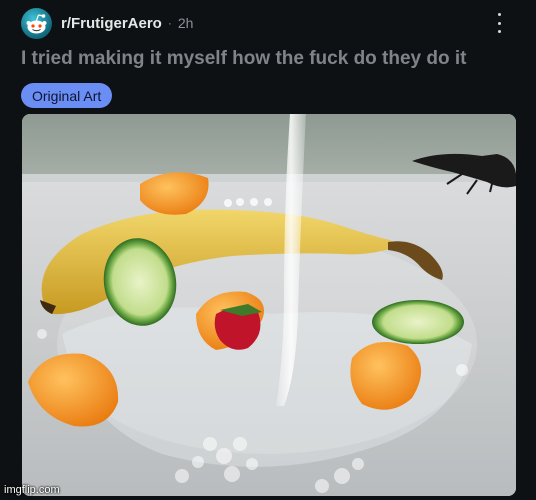 The image size is (536, 500). Describe the element at coordinates (273, 23) in the screenshot. I see `post-header: r/FrutigerAero · 2h` at that location.